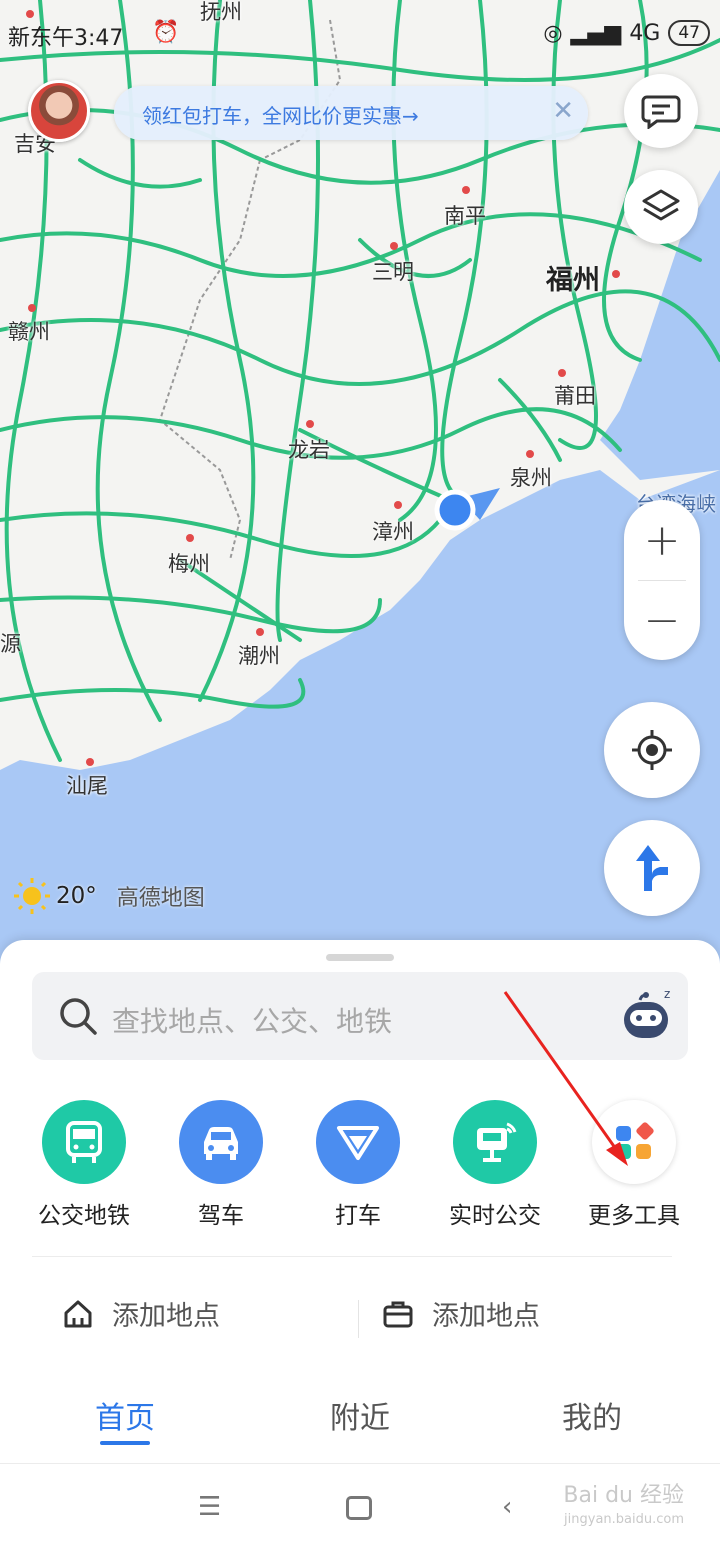 This screenshot has height=1560, width=720. Describe the element at coordinates (398, 1314) in the screenshot. I see `briefcase-icon` at that location.